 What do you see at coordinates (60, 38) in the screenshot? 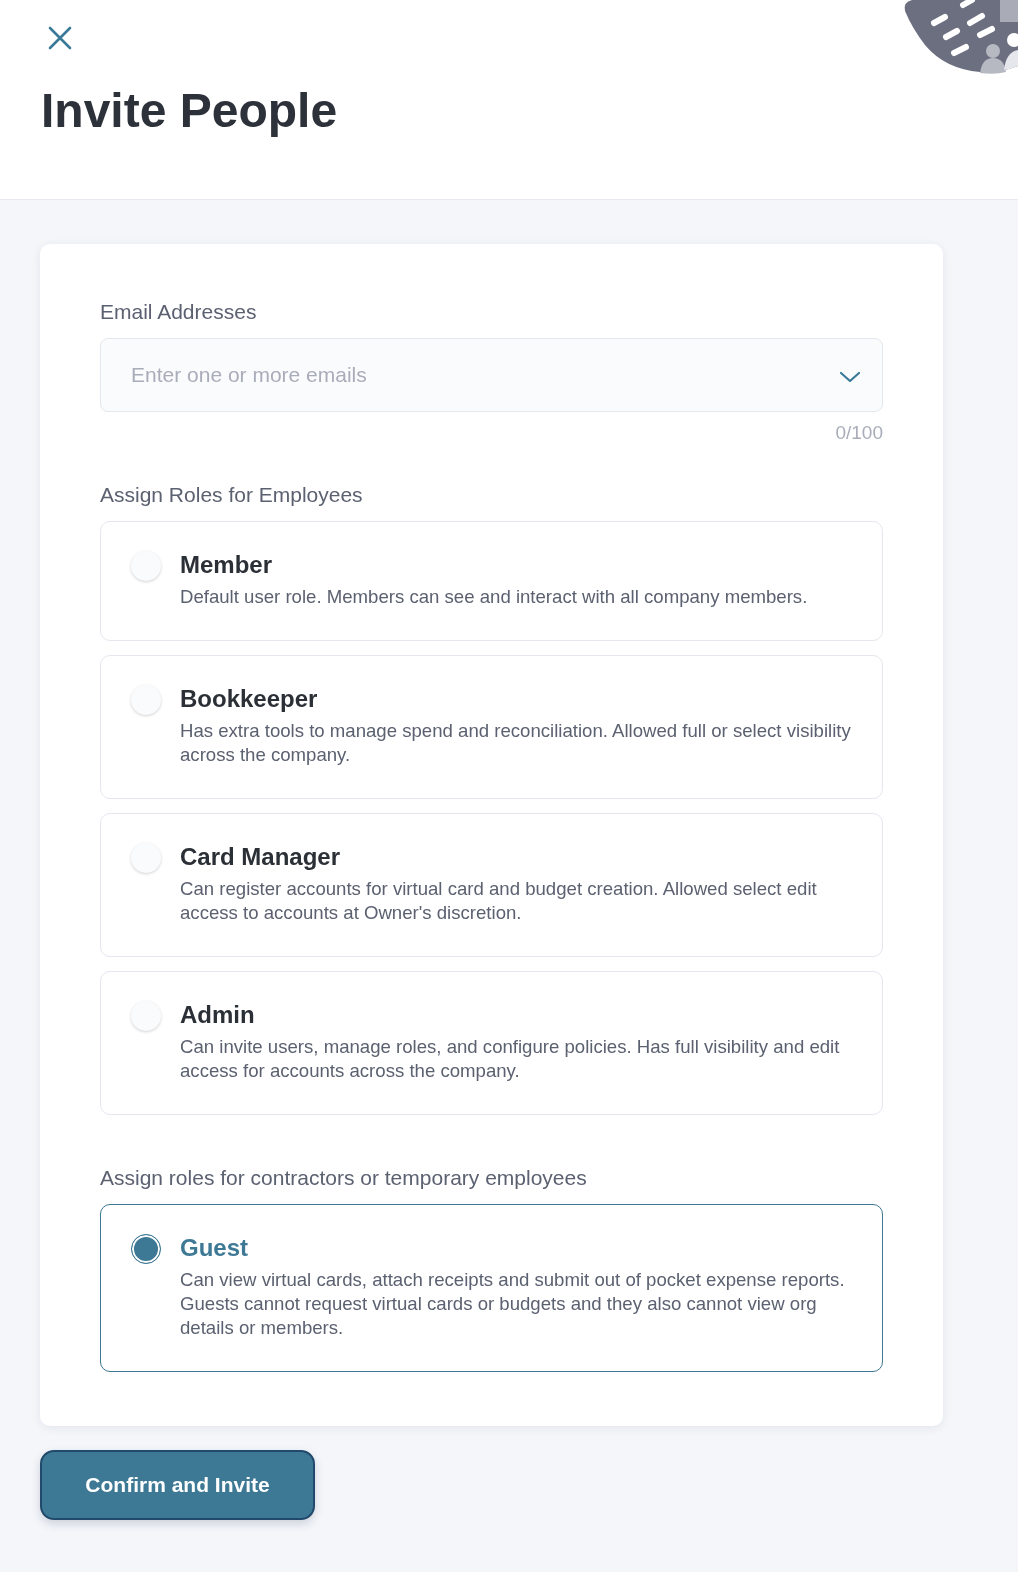
I see `close-icon` at bounding box center [60, 38].